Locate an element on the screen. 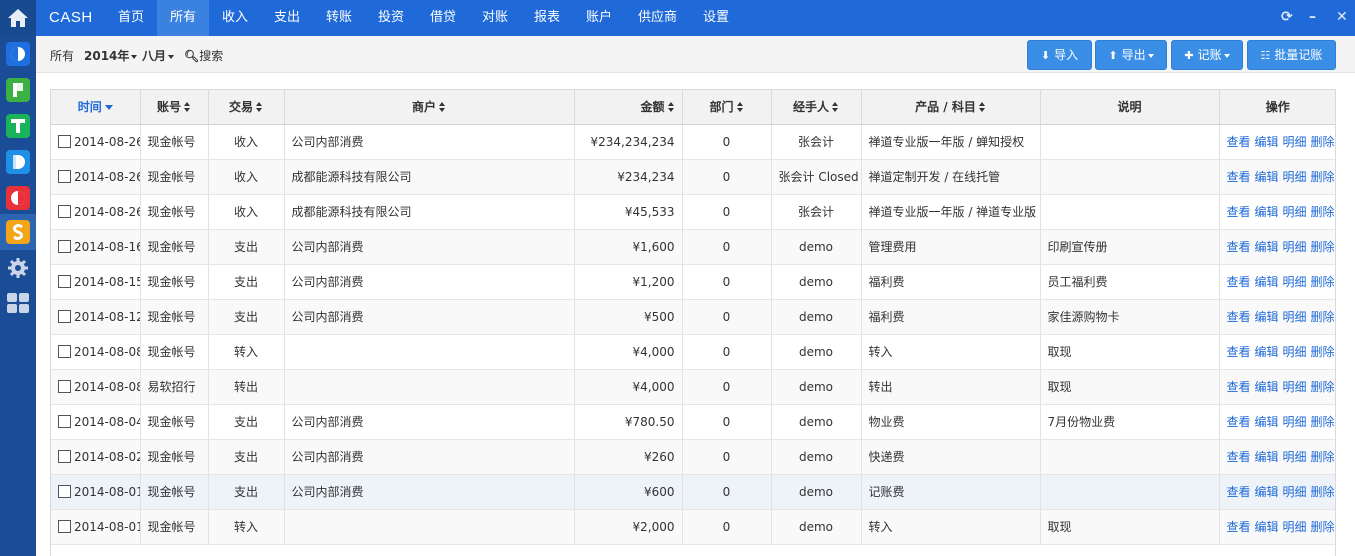 Image resolution: width=1355 pixels, height=556 pixels. nav-settings: 设置 is located at coordinates (716, 18).